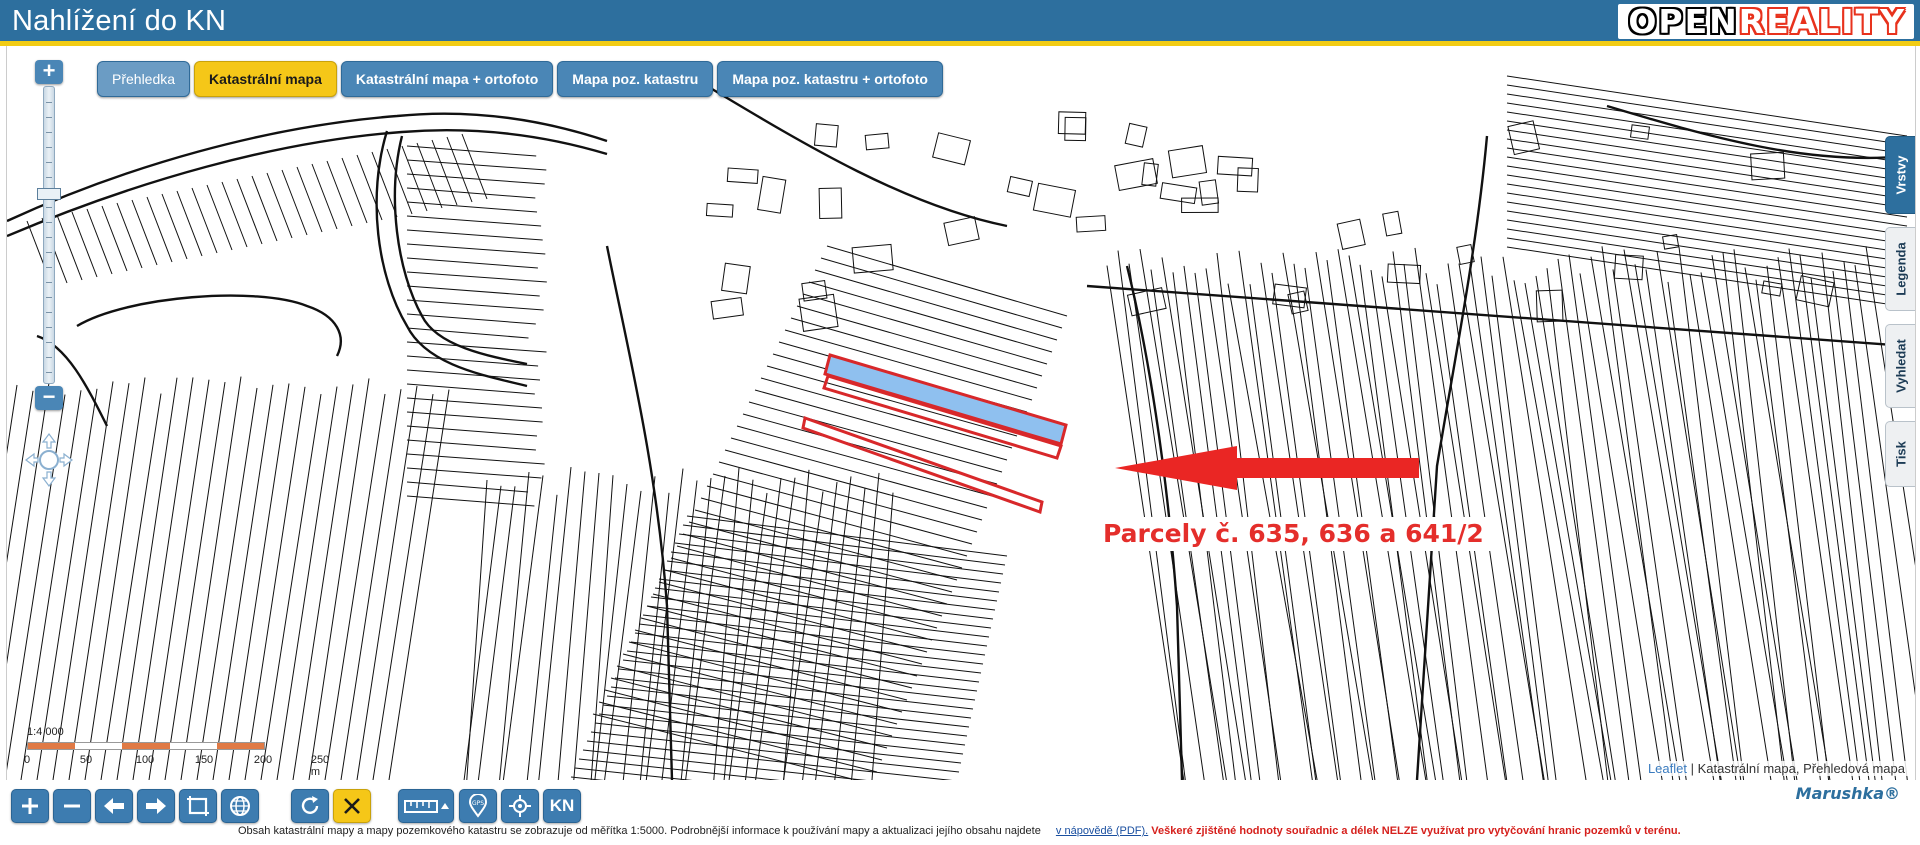  What do you see at coordinates (1822, 21) in the screenshot?
I see `logo-reality-text: REALITY` at bounding box center [1822, 21].